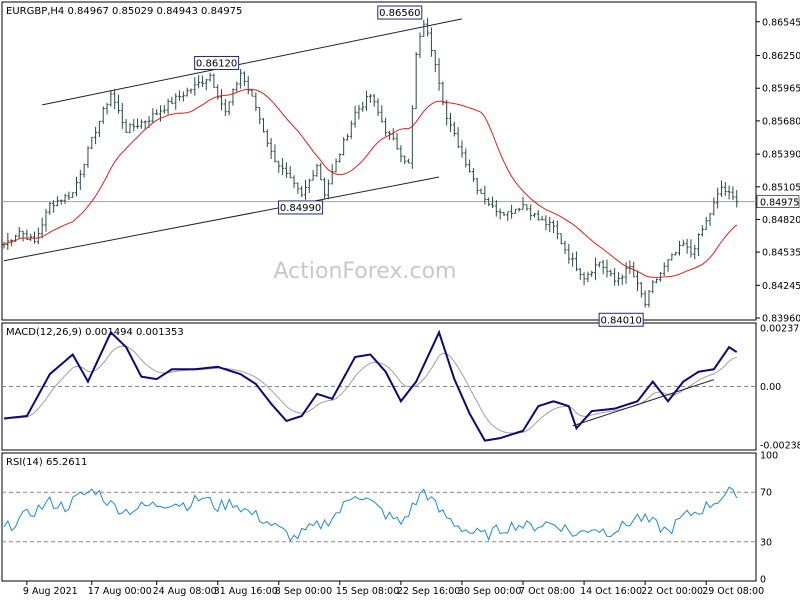 The width and height of the screenshot is (800, 600). Describe the element at coordinates (185, 591) in the screenshot. I see `x-tick-label: 24 Aug 08:00` at that location.